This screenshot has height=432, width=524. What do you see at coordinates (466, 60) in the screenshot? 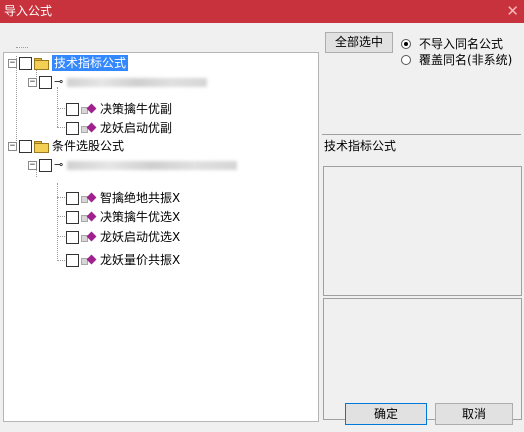
I see `radio-label: 覆盖同名(非系统)` at bounding box center [466, 60].